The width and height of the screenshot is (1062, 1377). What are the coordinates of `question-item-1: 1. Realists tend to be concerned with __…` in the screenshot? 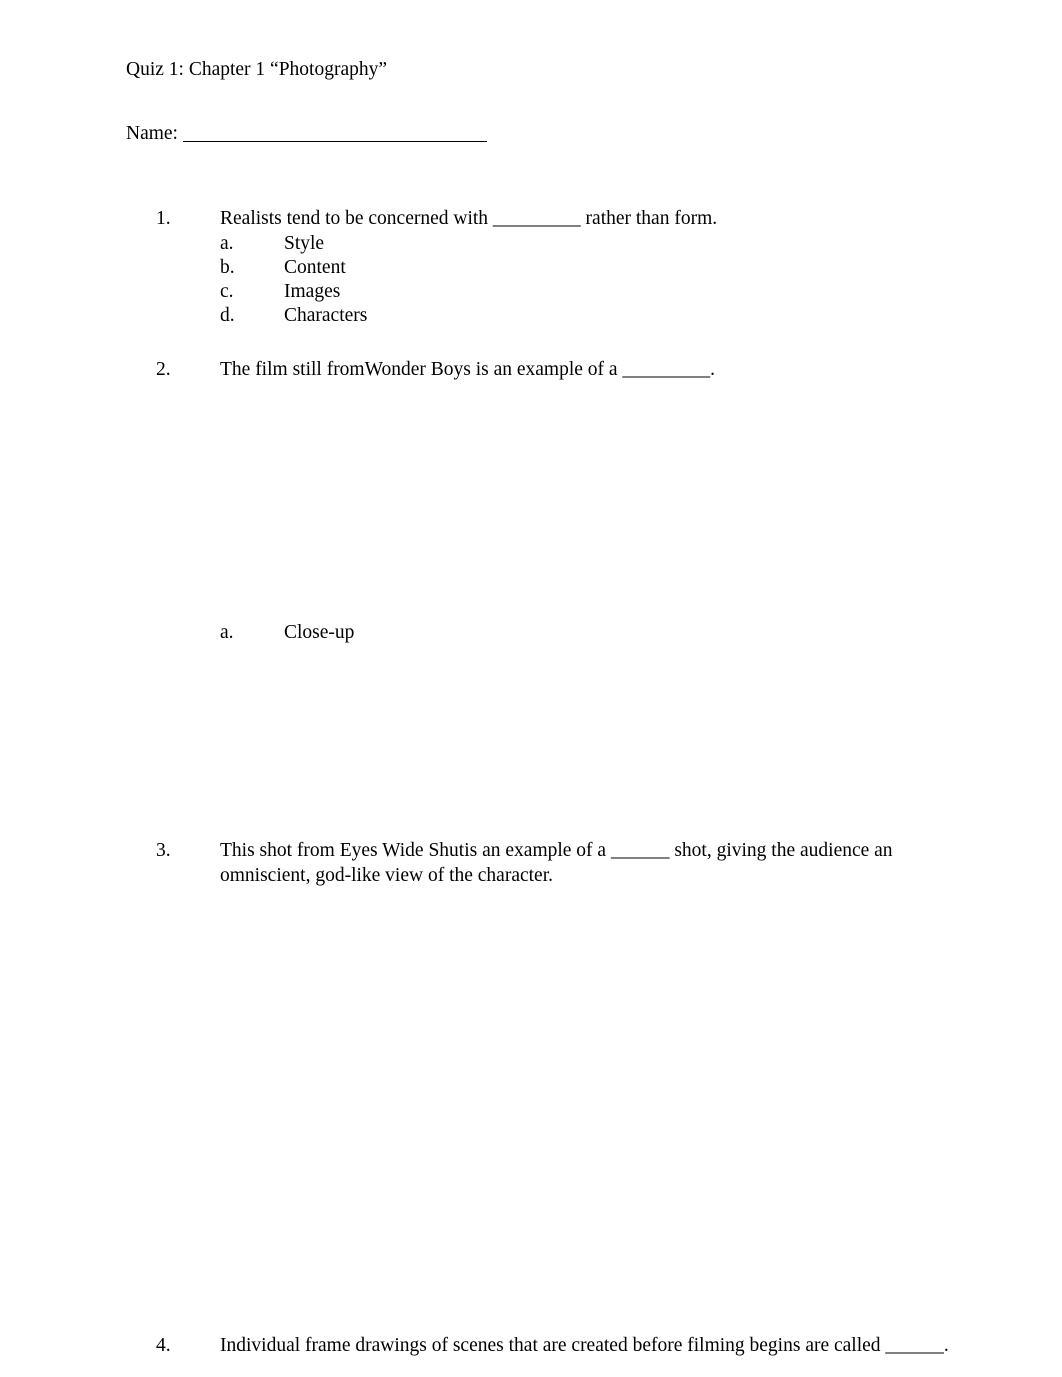 It's located at (556, 218).